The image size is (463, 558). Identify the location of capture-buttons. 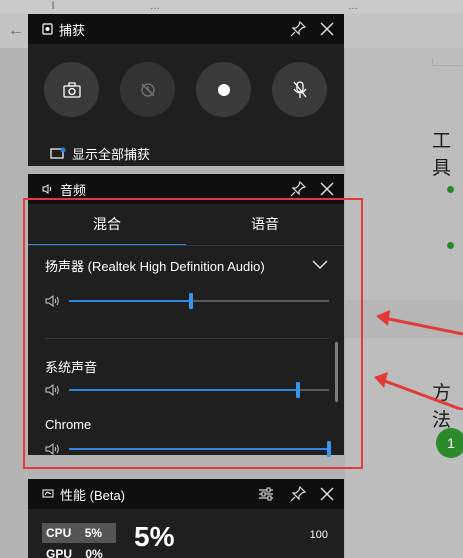
(185, 89).